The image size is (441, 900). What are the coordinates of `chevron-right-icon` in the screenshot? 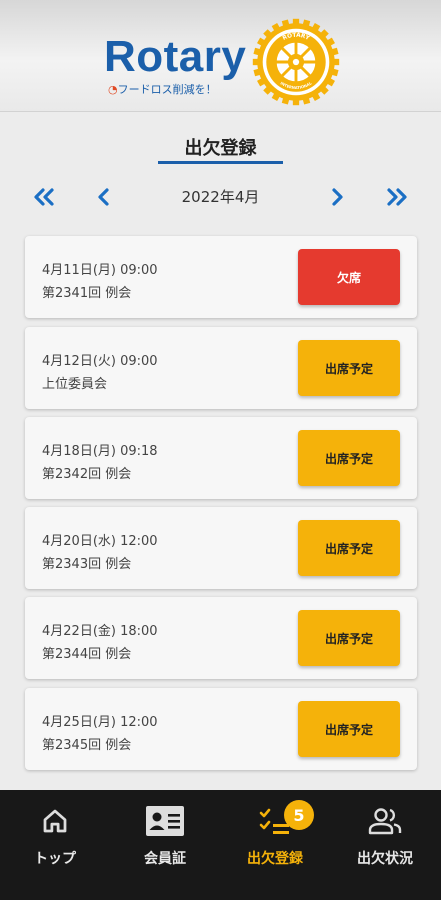 It's located at (337, 197).